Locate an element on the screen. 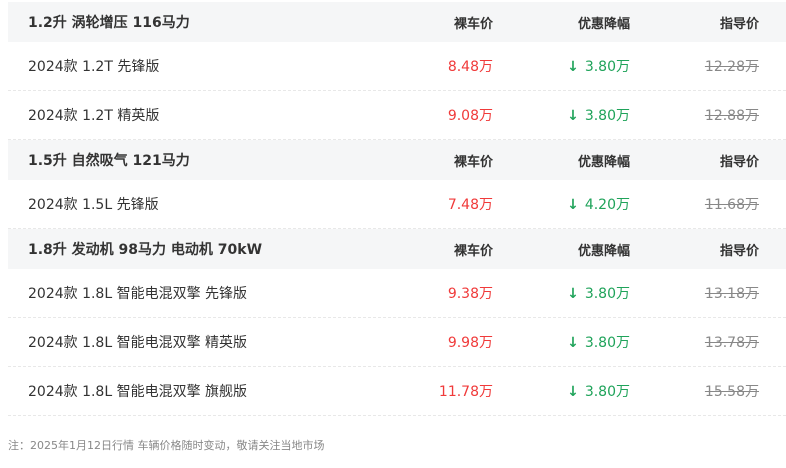 Image resolution: width=786 pixels, height=468 pixels. price-note: 注：2025年1月12日行情 车辆价格随时变动，敬请关注当地市场 is located at coordinates (166, 445).